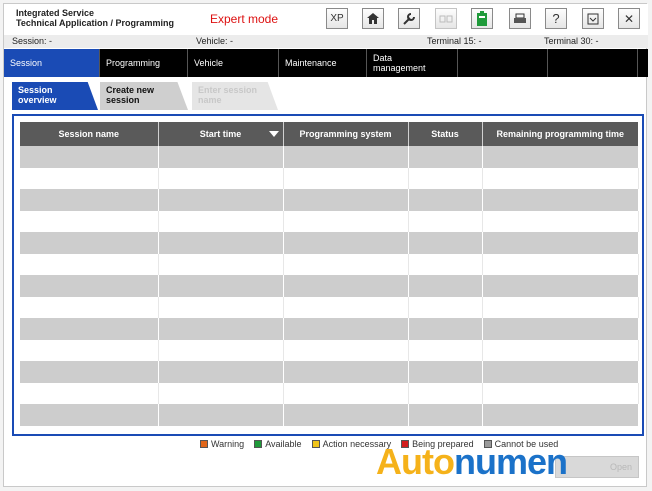  What do you see at coordinates (412, 63) in the screenshot?
I see `tab-data-management: Data management` at bounding box center [412, 63].